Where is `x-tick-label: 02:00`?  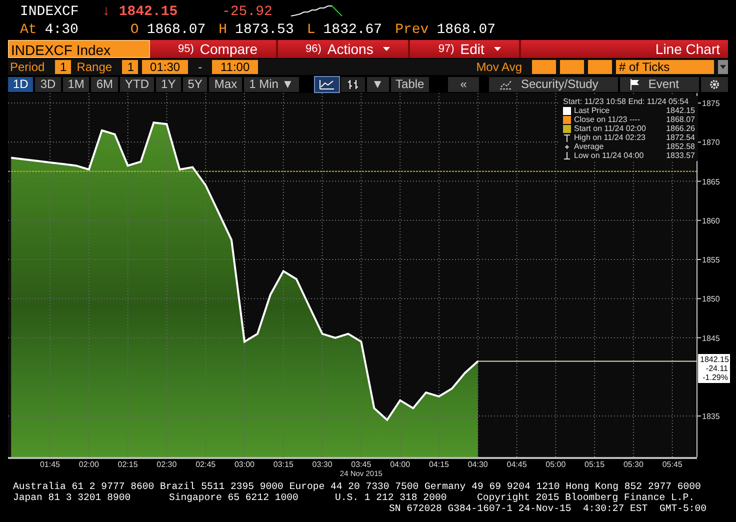
x-tick-label: 02:00 is located at coordinates (88, 464).